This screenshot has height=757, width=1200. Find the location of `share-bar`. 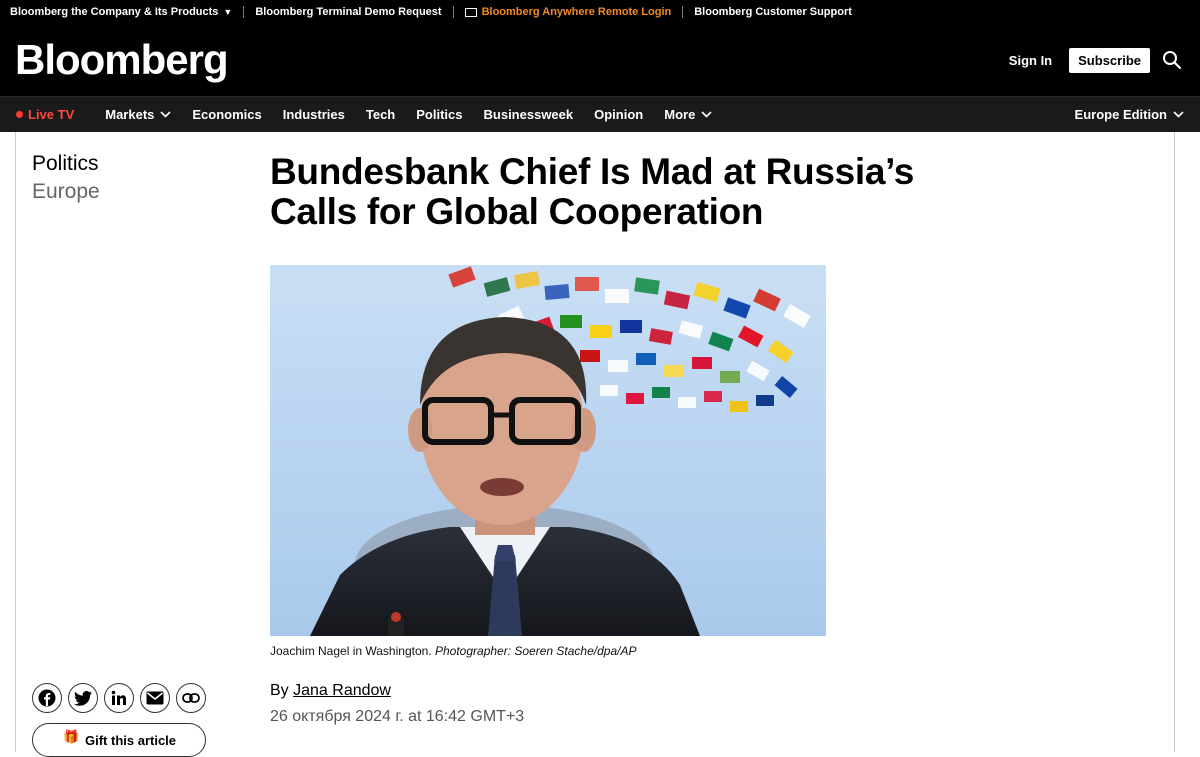

share-bar is located at coordinates (122, 698).